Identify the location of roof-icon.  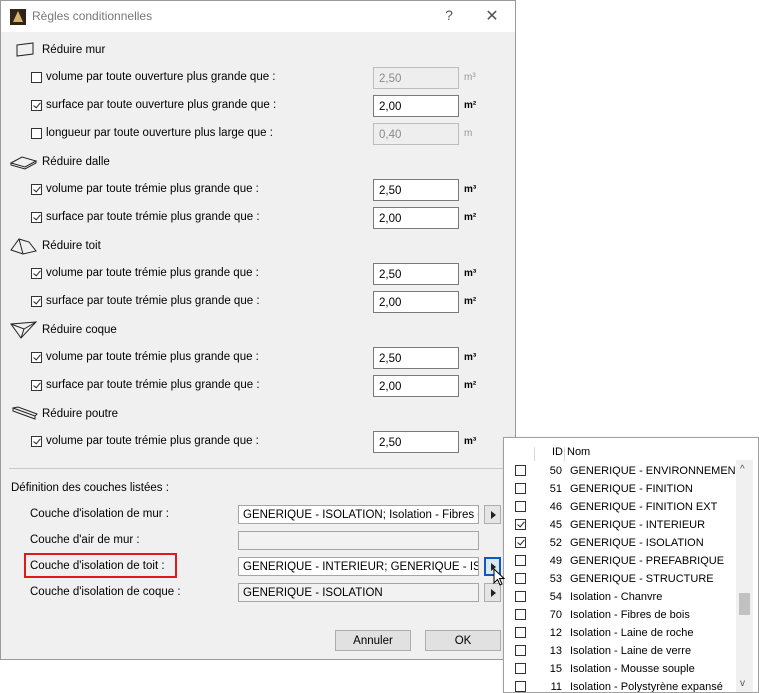
(23, 246).